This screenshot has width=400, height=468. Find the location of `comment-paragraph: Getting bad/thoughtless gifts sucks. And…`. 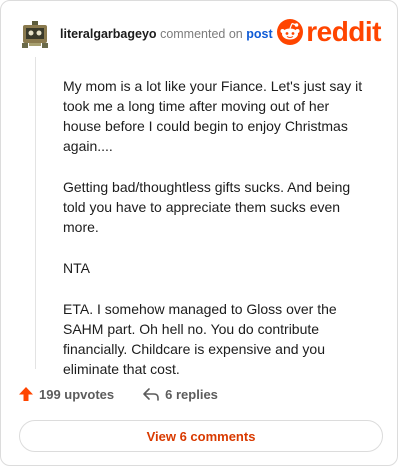

comment-paragraph: Getting bad/thoughtless gifts sucks. And… is located at coordinates (207, 207).